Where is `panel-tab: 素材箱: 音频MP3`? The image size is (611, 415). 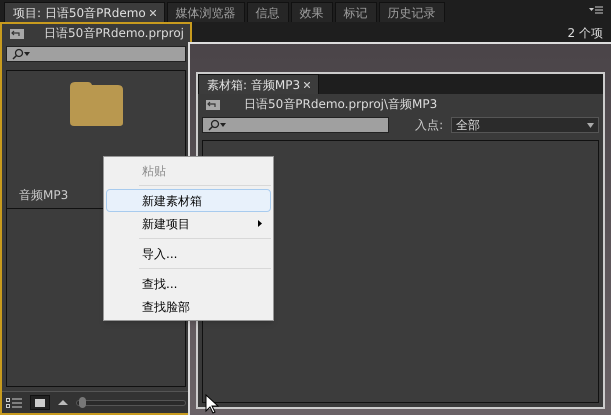
panel-tab: 素材箱: 音频MP3 is located at coordinates (259, 84).